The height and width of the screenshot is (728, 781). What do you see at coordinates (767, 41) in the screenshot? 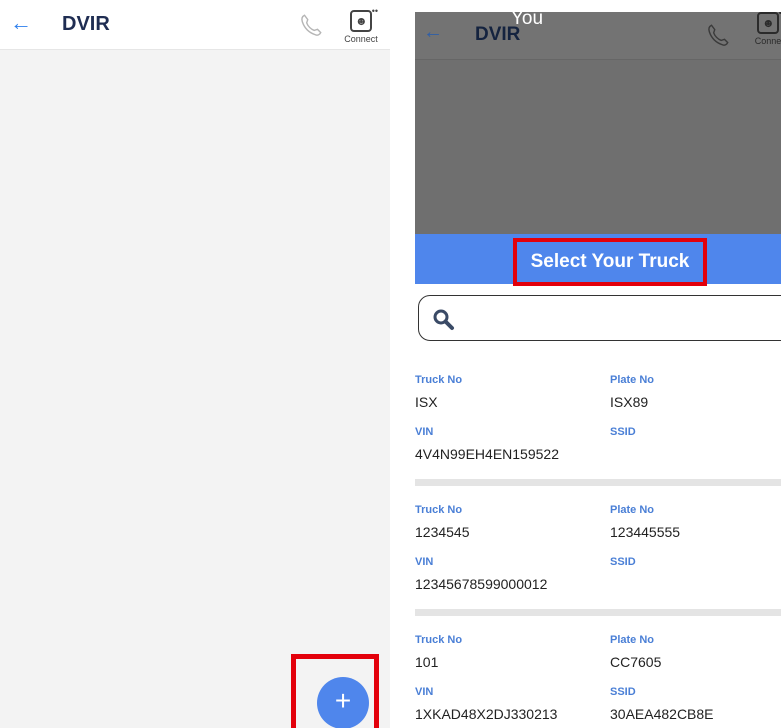
I see `connect-label: Conne` at bounding box center [767, 41].